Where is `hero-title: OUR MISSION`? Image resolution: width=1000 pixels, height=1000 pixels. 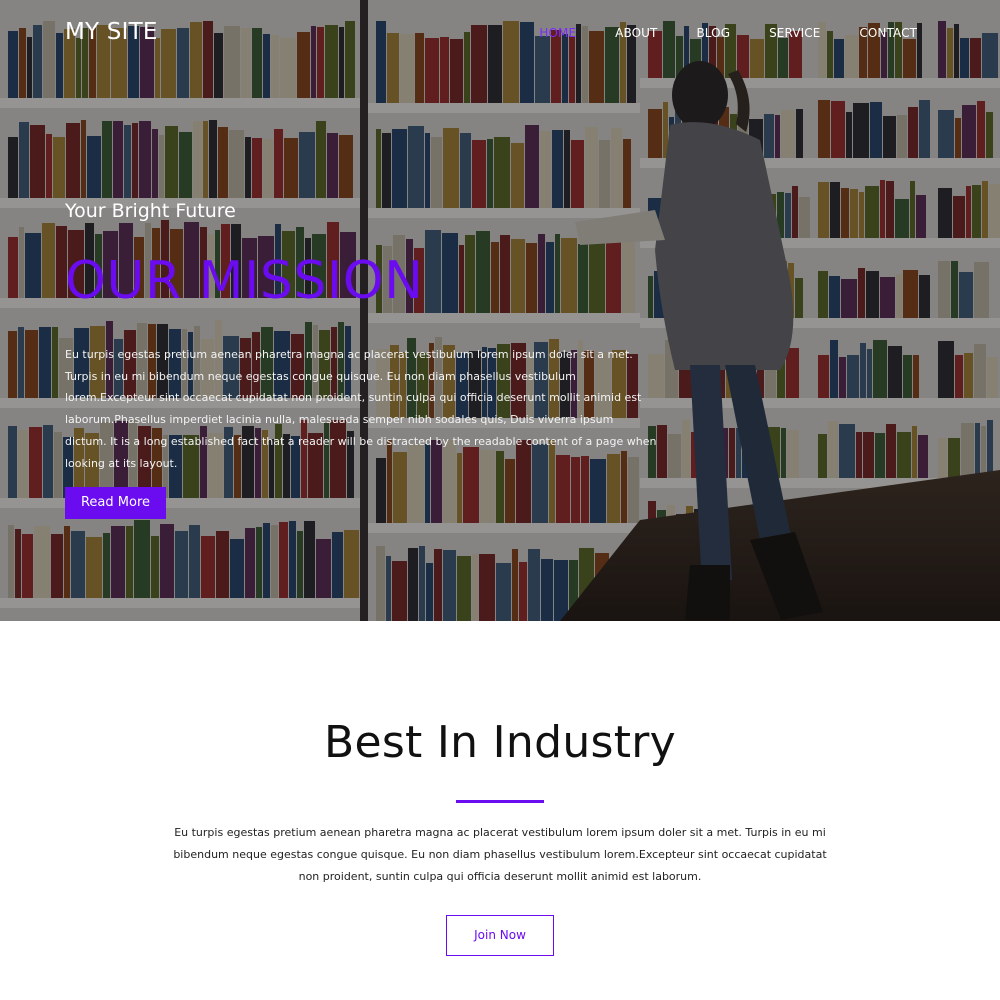
hero-title: OUR MISSION is located at coordinates (244, 281).